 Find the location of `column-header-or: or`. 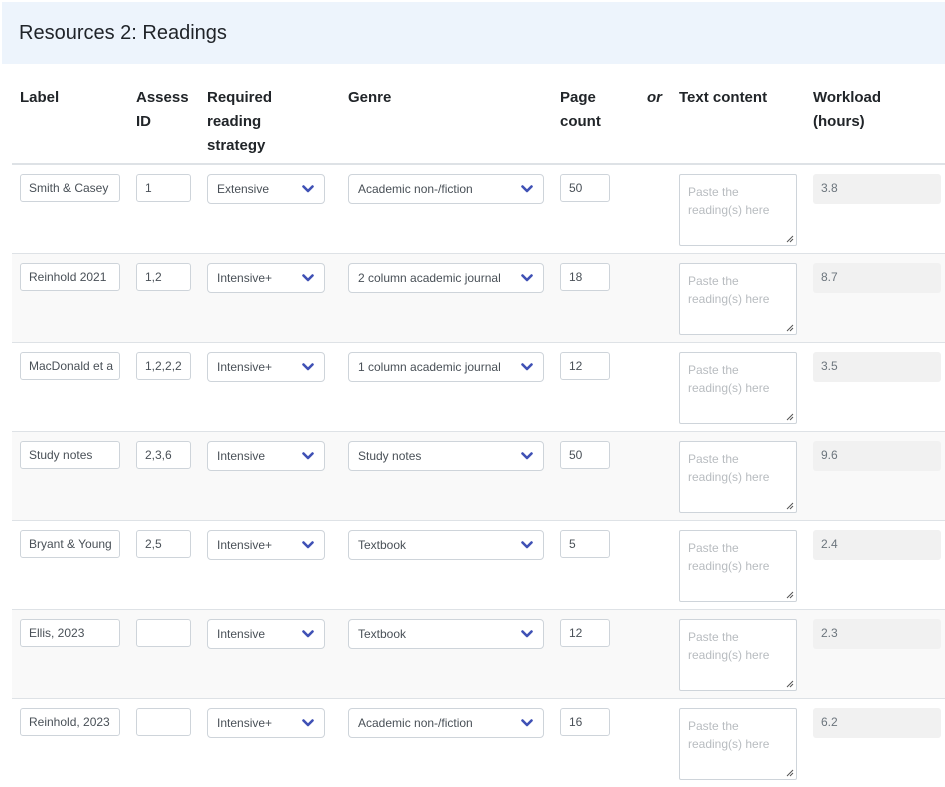

column-header-or: or is located at coordinates (654, 97).